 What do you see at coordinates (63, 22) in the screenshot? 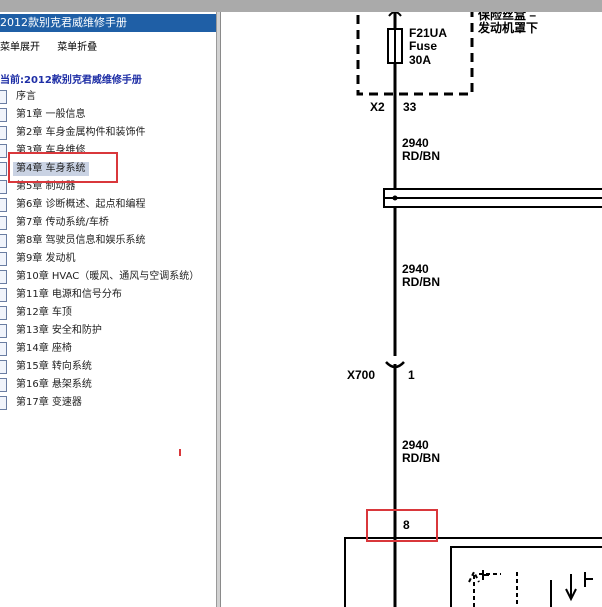
I see `manual-title: 2012款别克君威维修手册` at bounding box center [63, 22].